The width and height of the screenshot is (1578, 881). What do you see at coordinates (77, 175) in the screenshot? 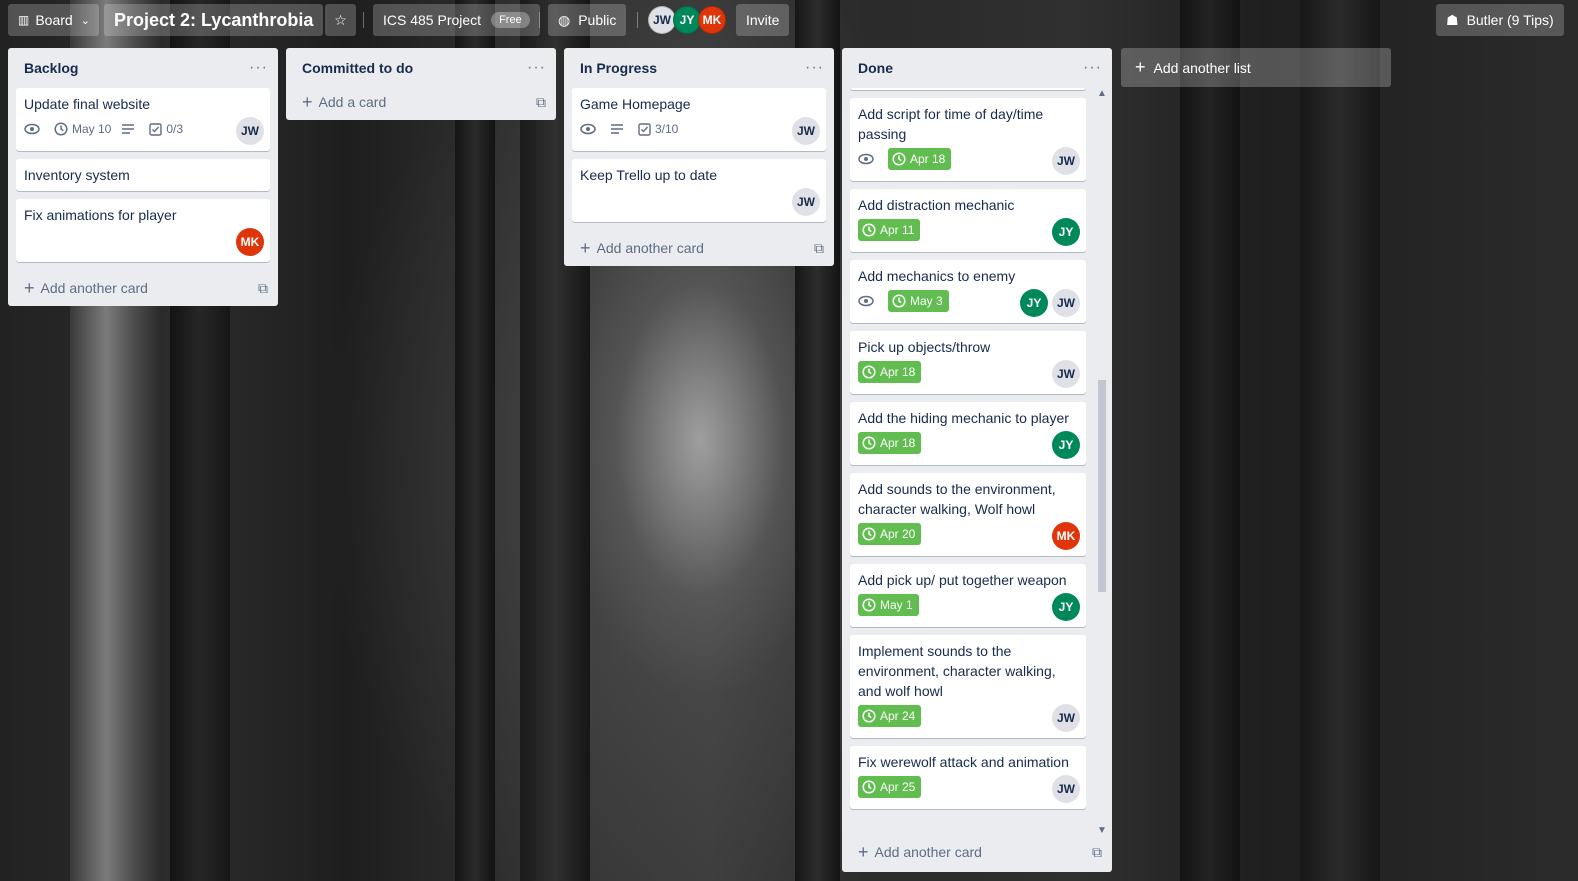
I see `card-title: Inventory system` at bounding box center [77, 175].